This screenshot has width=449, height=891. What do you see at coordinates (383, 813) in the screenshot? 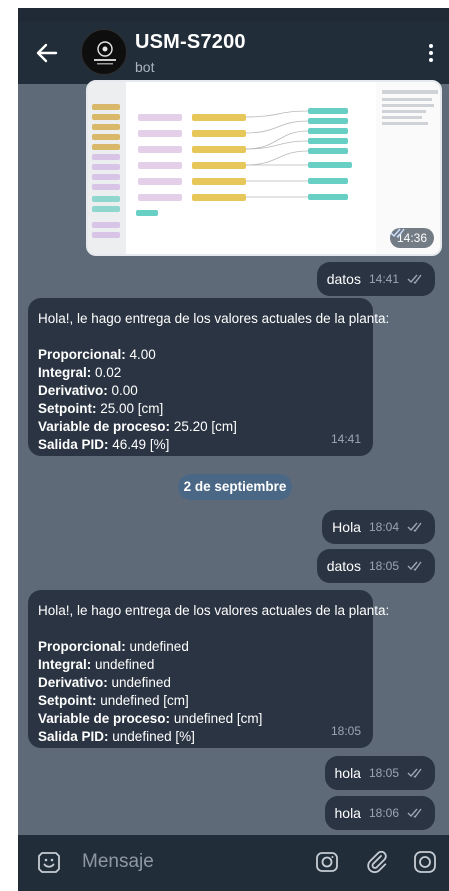
I see `message-time: 18:06` at bounding box center [383, 813].